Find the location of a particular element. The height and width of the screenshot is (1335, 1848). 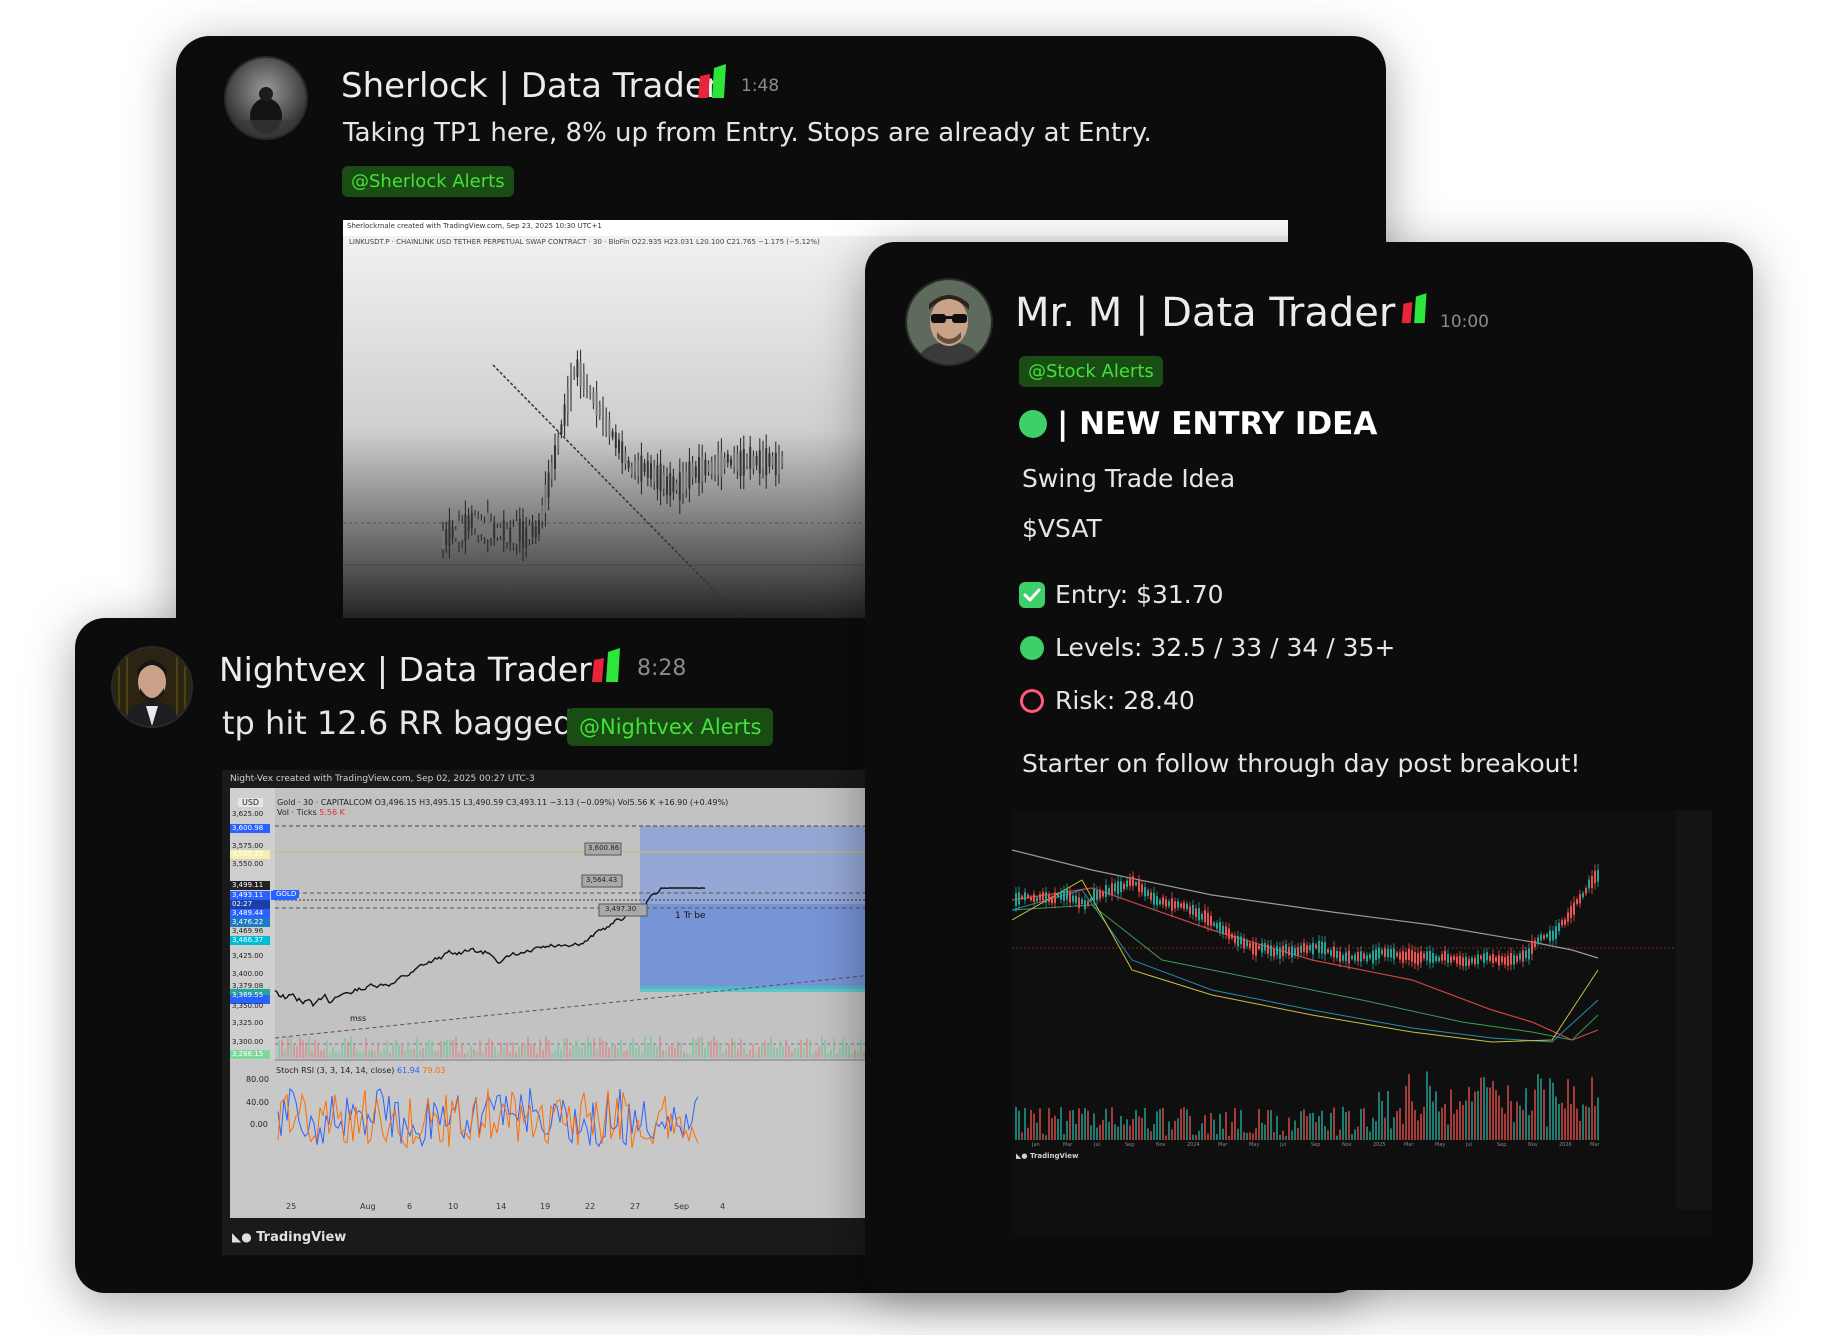

avatar-mrm is located at coordinates (949, 322).